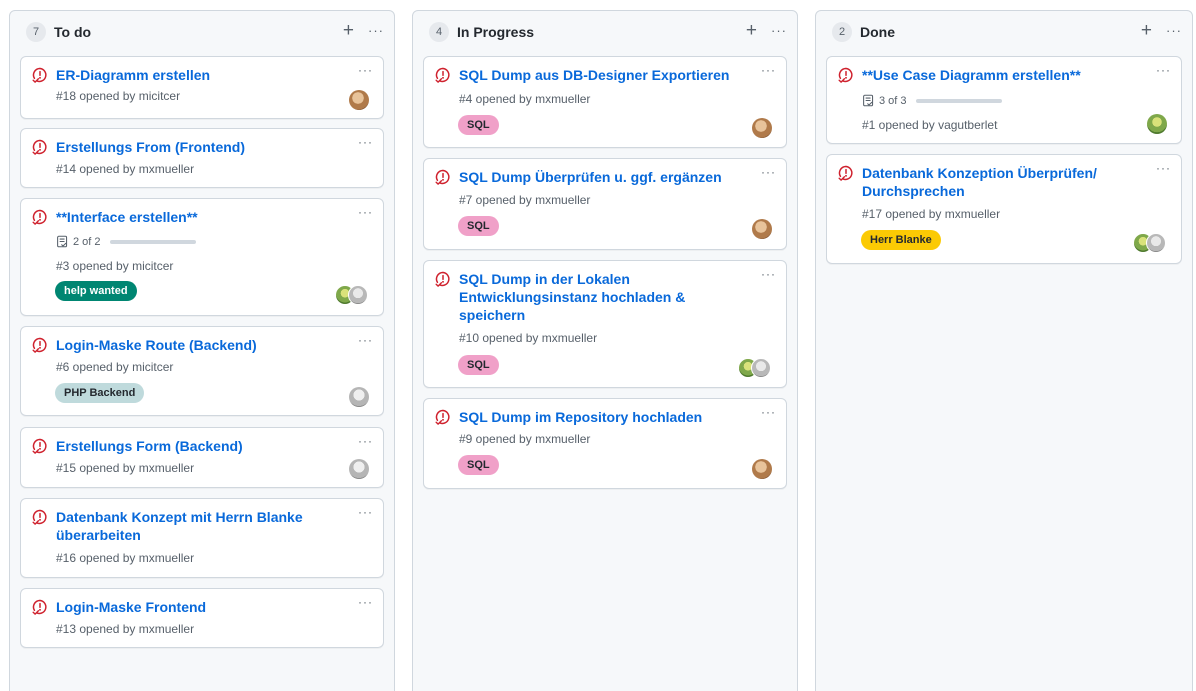 This screenshot has height=691, width=1196. Describe the element at coordinates (115, 367) in the screenshot. I see `issue-meta: #6 opened by micitcer` at that location.